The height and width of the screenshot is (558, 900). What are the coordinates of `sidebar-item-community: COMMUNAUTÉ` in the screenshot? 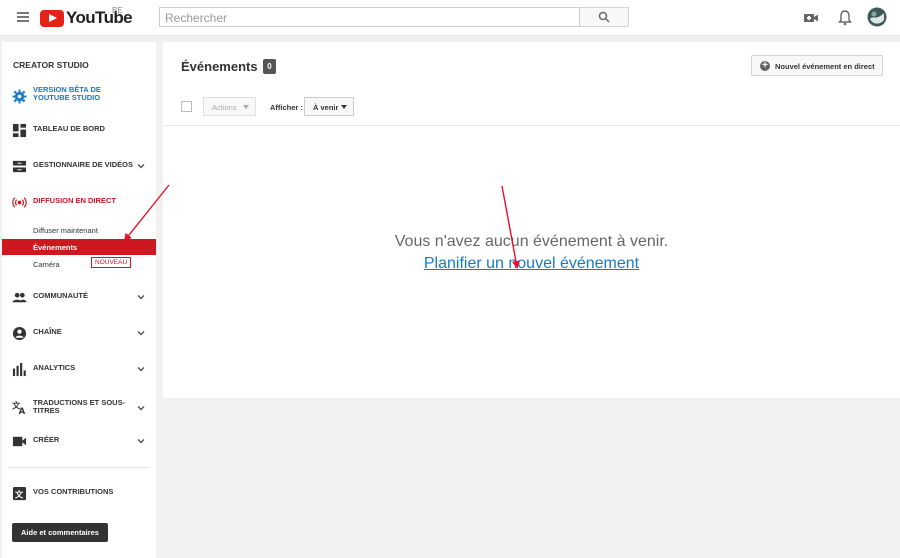 It's located at (79, 298).